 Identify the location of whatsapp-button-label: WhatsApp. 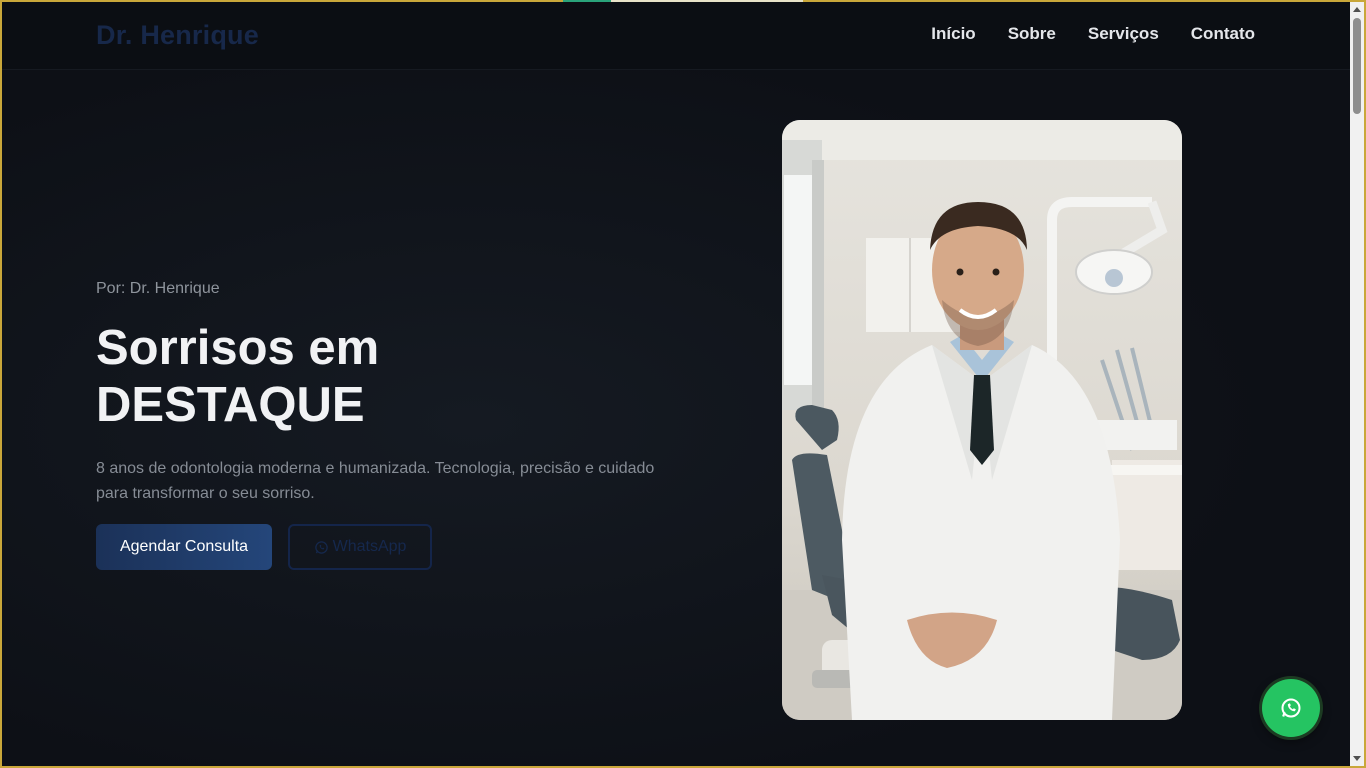
(369, 546).